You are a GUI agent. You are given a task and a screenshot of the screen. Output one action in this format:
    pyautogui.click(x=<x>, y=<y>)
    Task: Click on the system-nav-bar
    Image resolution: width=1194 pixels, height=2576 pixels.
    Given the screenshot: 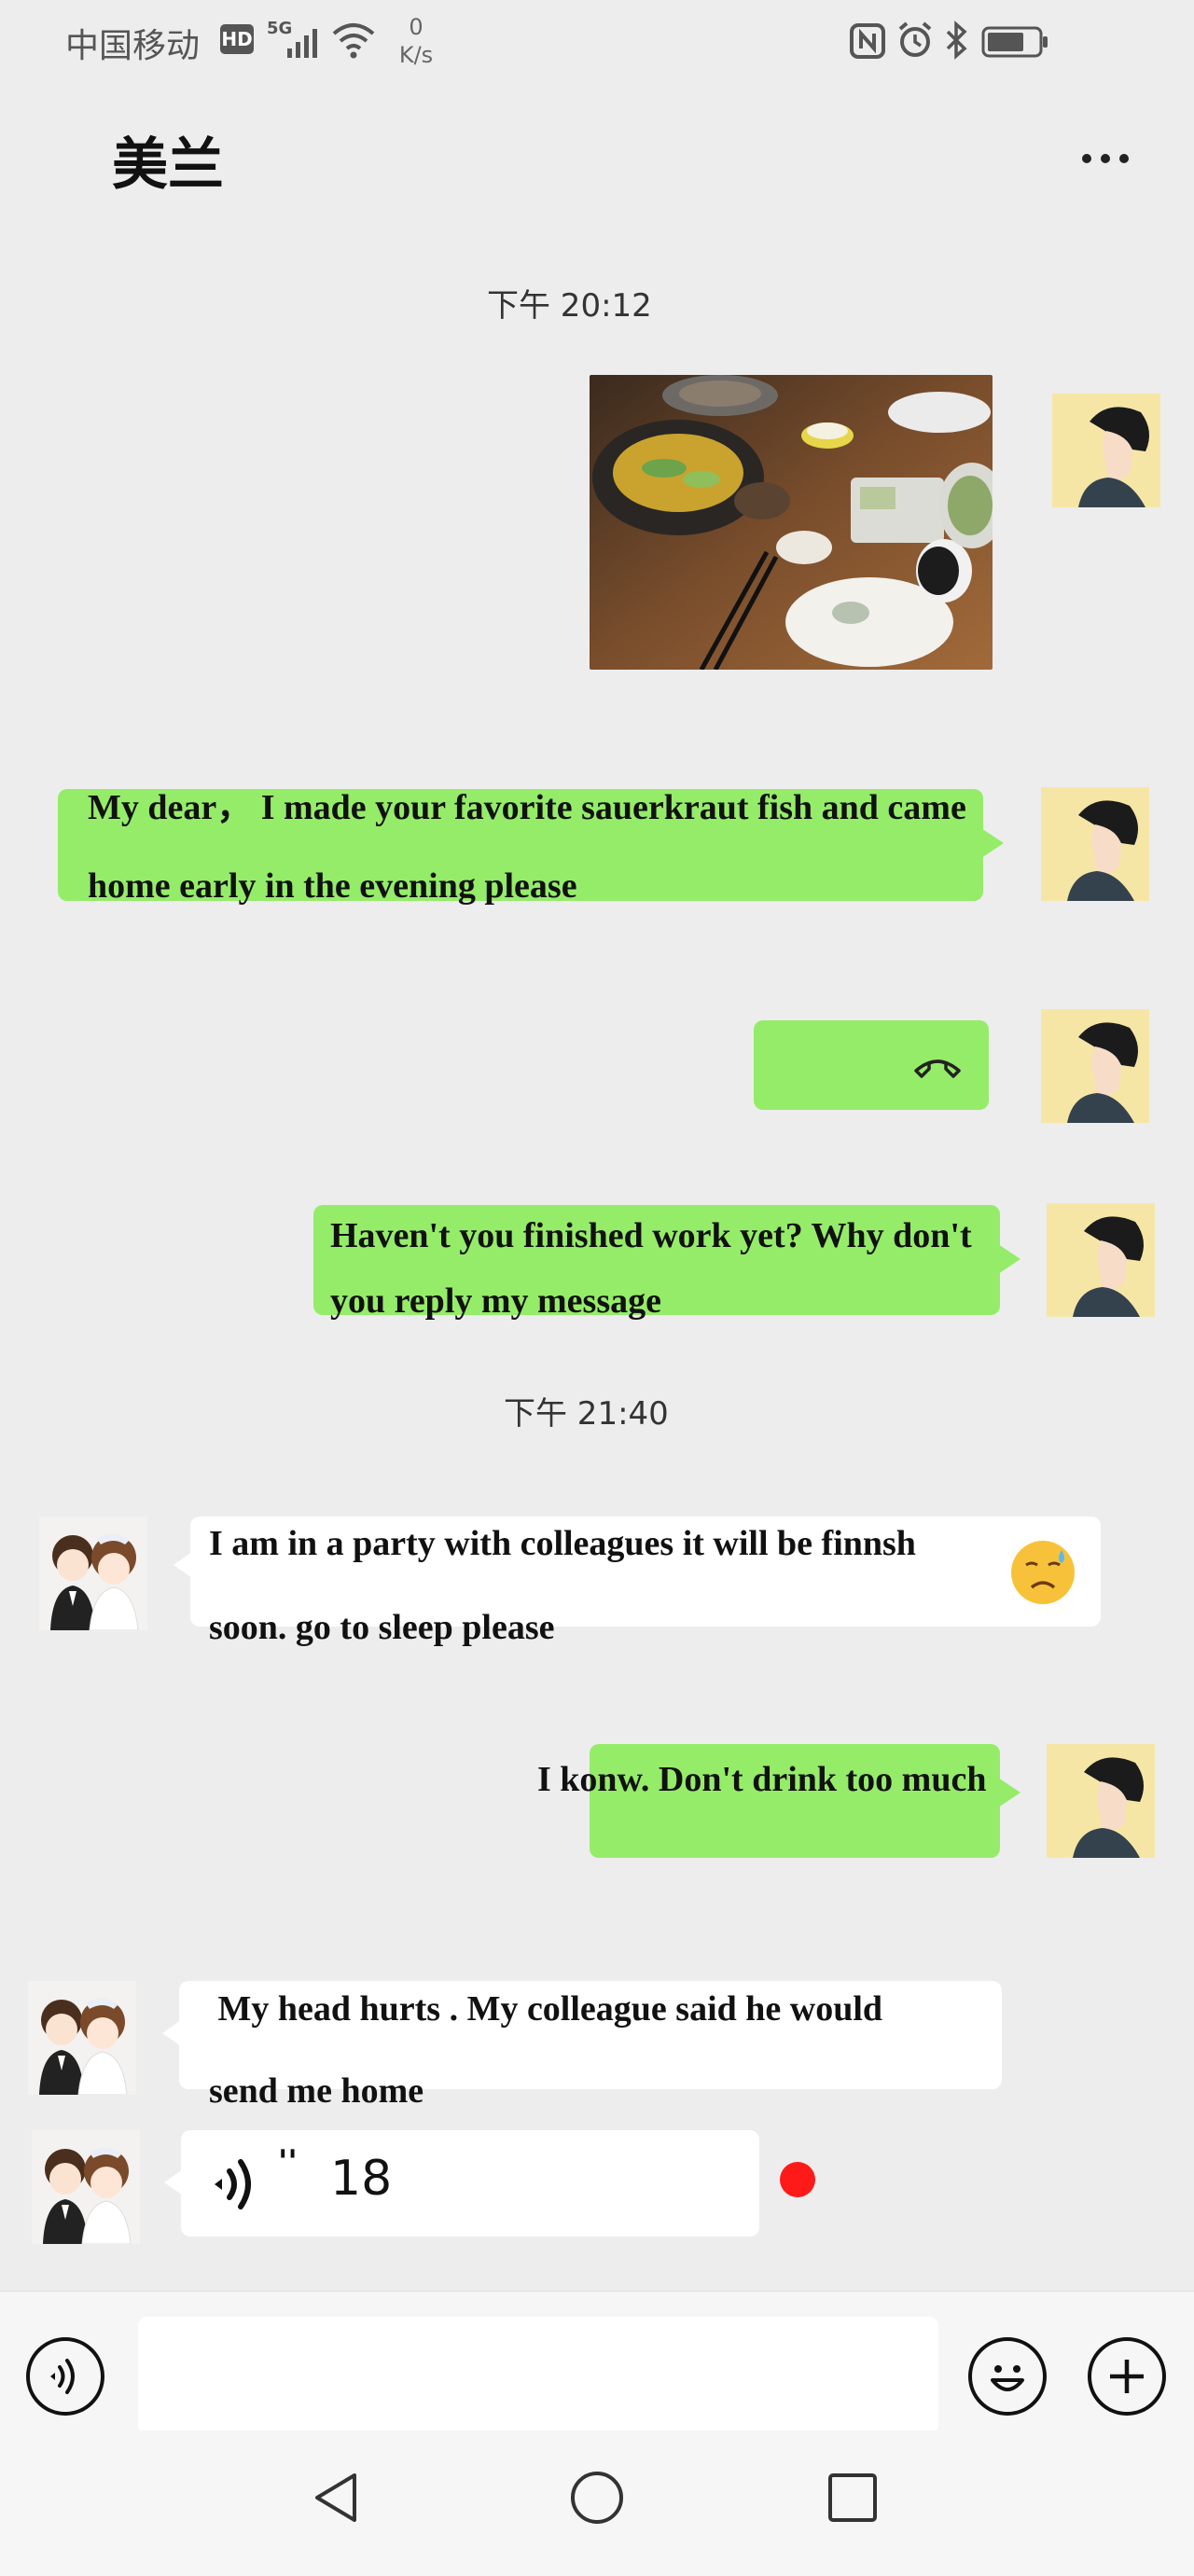 What is the action you would take?
    pyautogui.click(x=597, y=2503)
    